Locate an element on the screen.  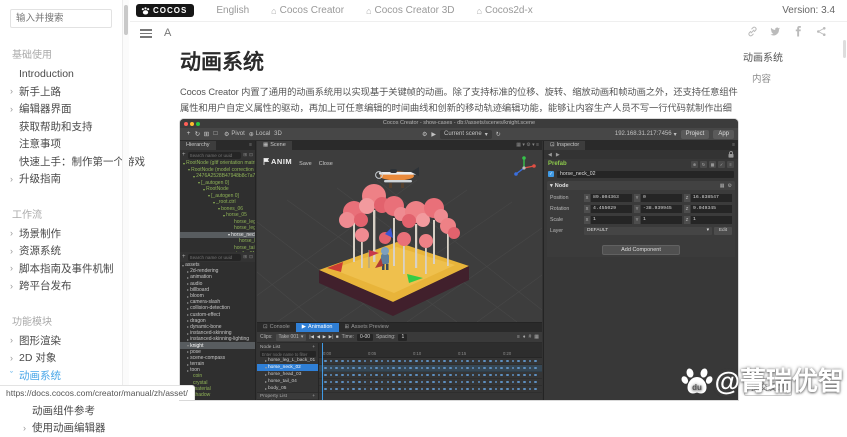
timeline-ruler: 0:00 0:05 0:10 0:15 0:20 is located at coordinates (430, 350).